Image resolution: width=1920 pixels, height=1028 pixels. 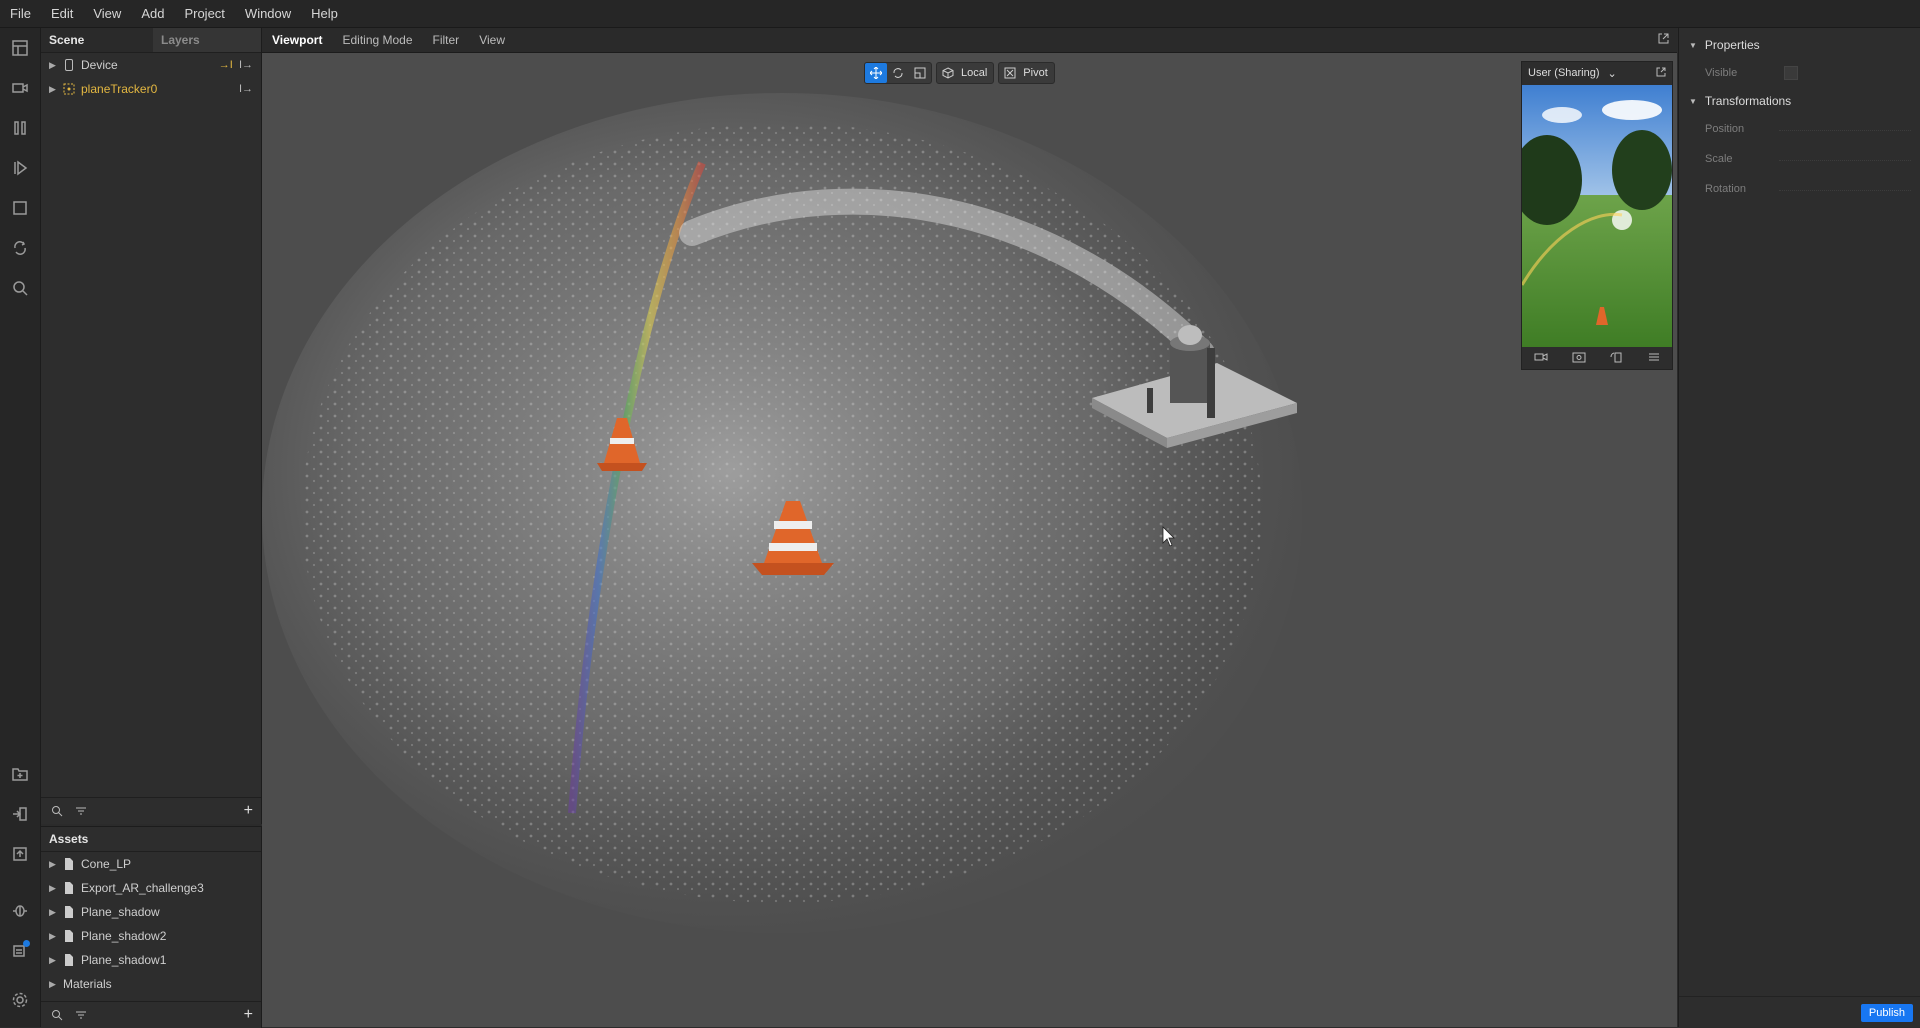 What do you see at coordinates (1654, 358) in the screenshot?
I see `menu-icon` at bounding box center [1654, 358].